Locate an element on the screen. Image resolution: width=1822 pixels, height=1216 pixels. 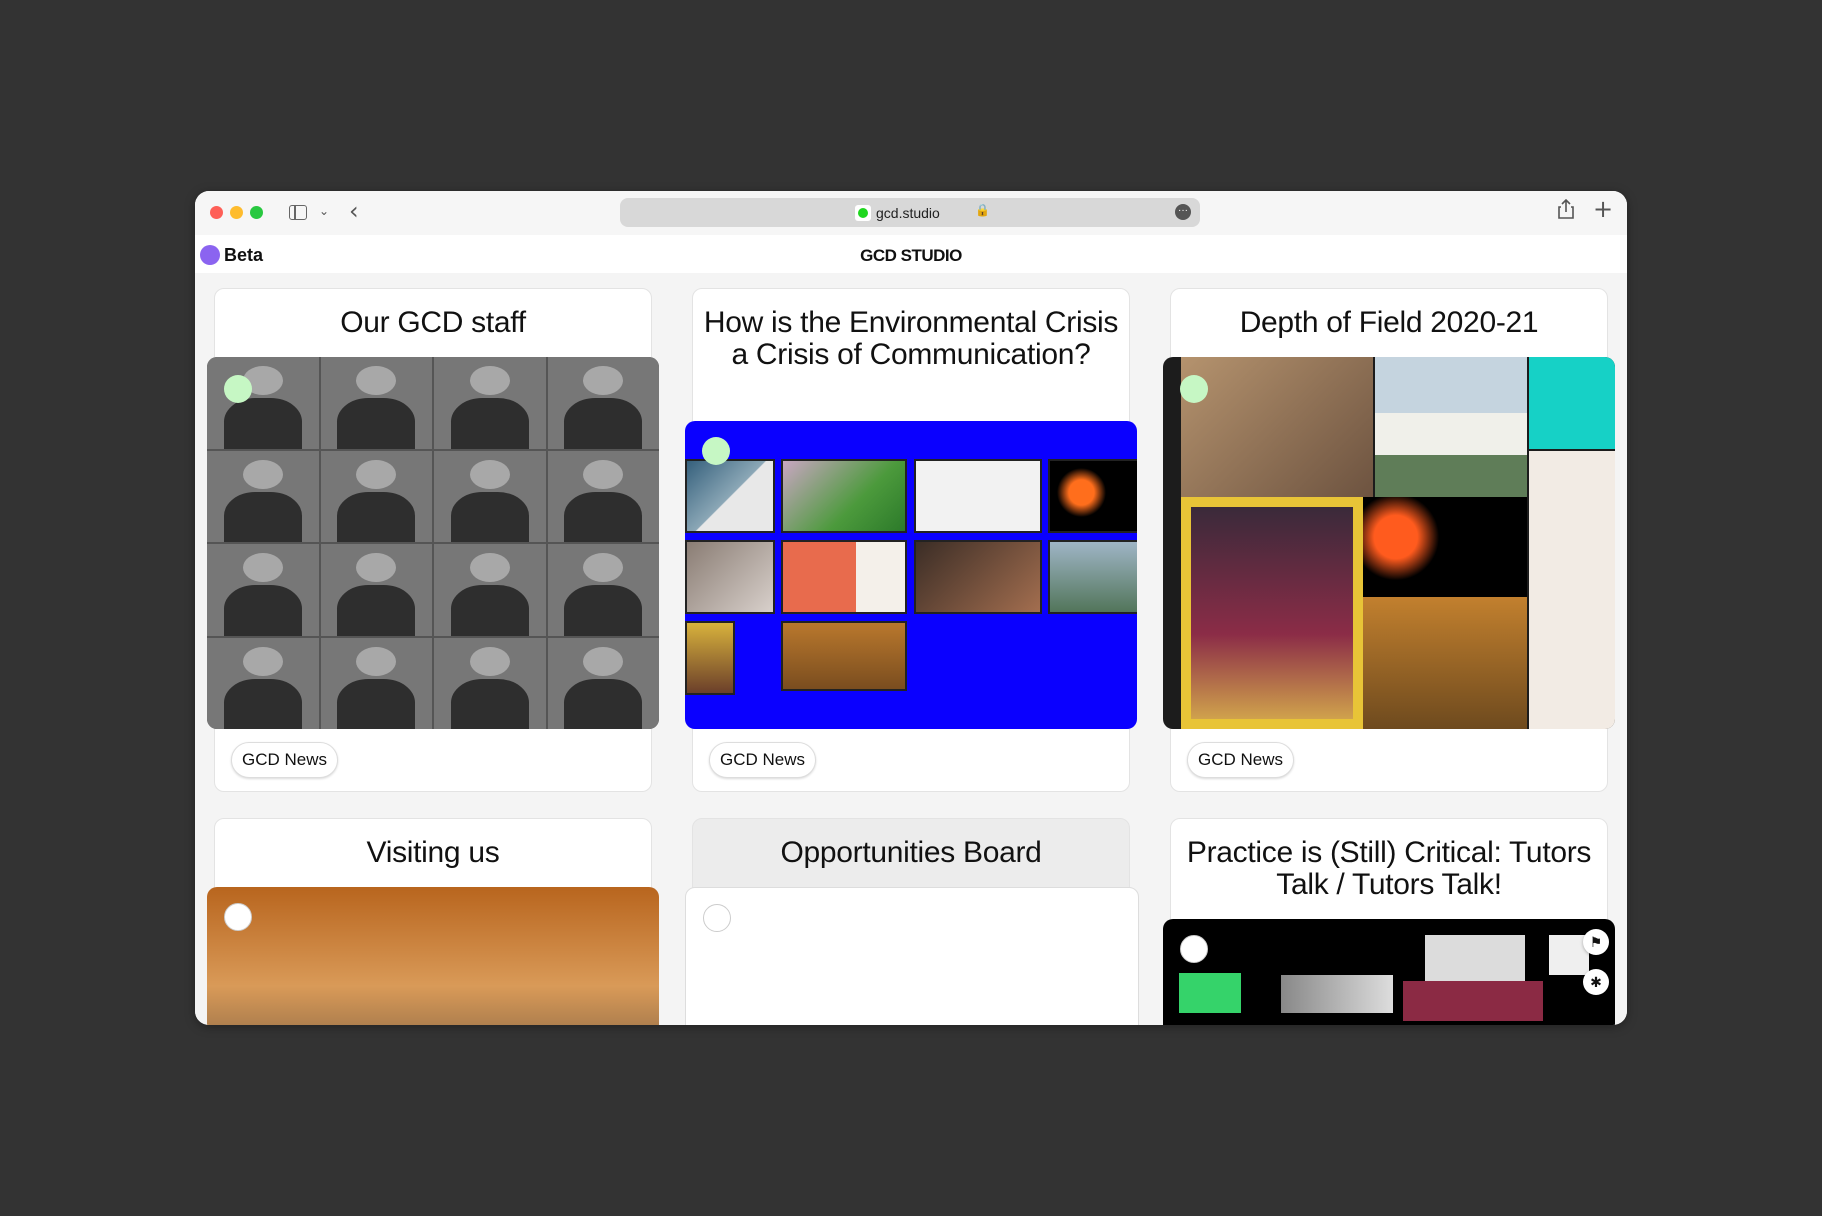
environment-collage is located at coordinates (911, 575).